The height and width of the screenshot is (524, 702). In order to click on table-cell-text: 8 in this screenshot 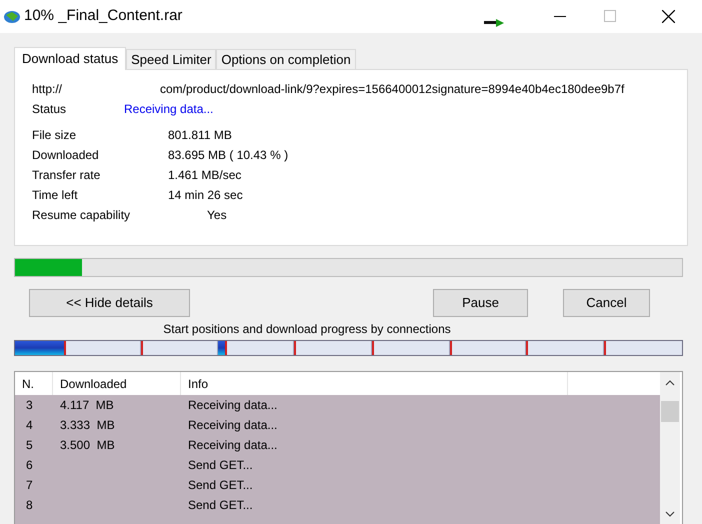, I will do `click(29, 505)`.